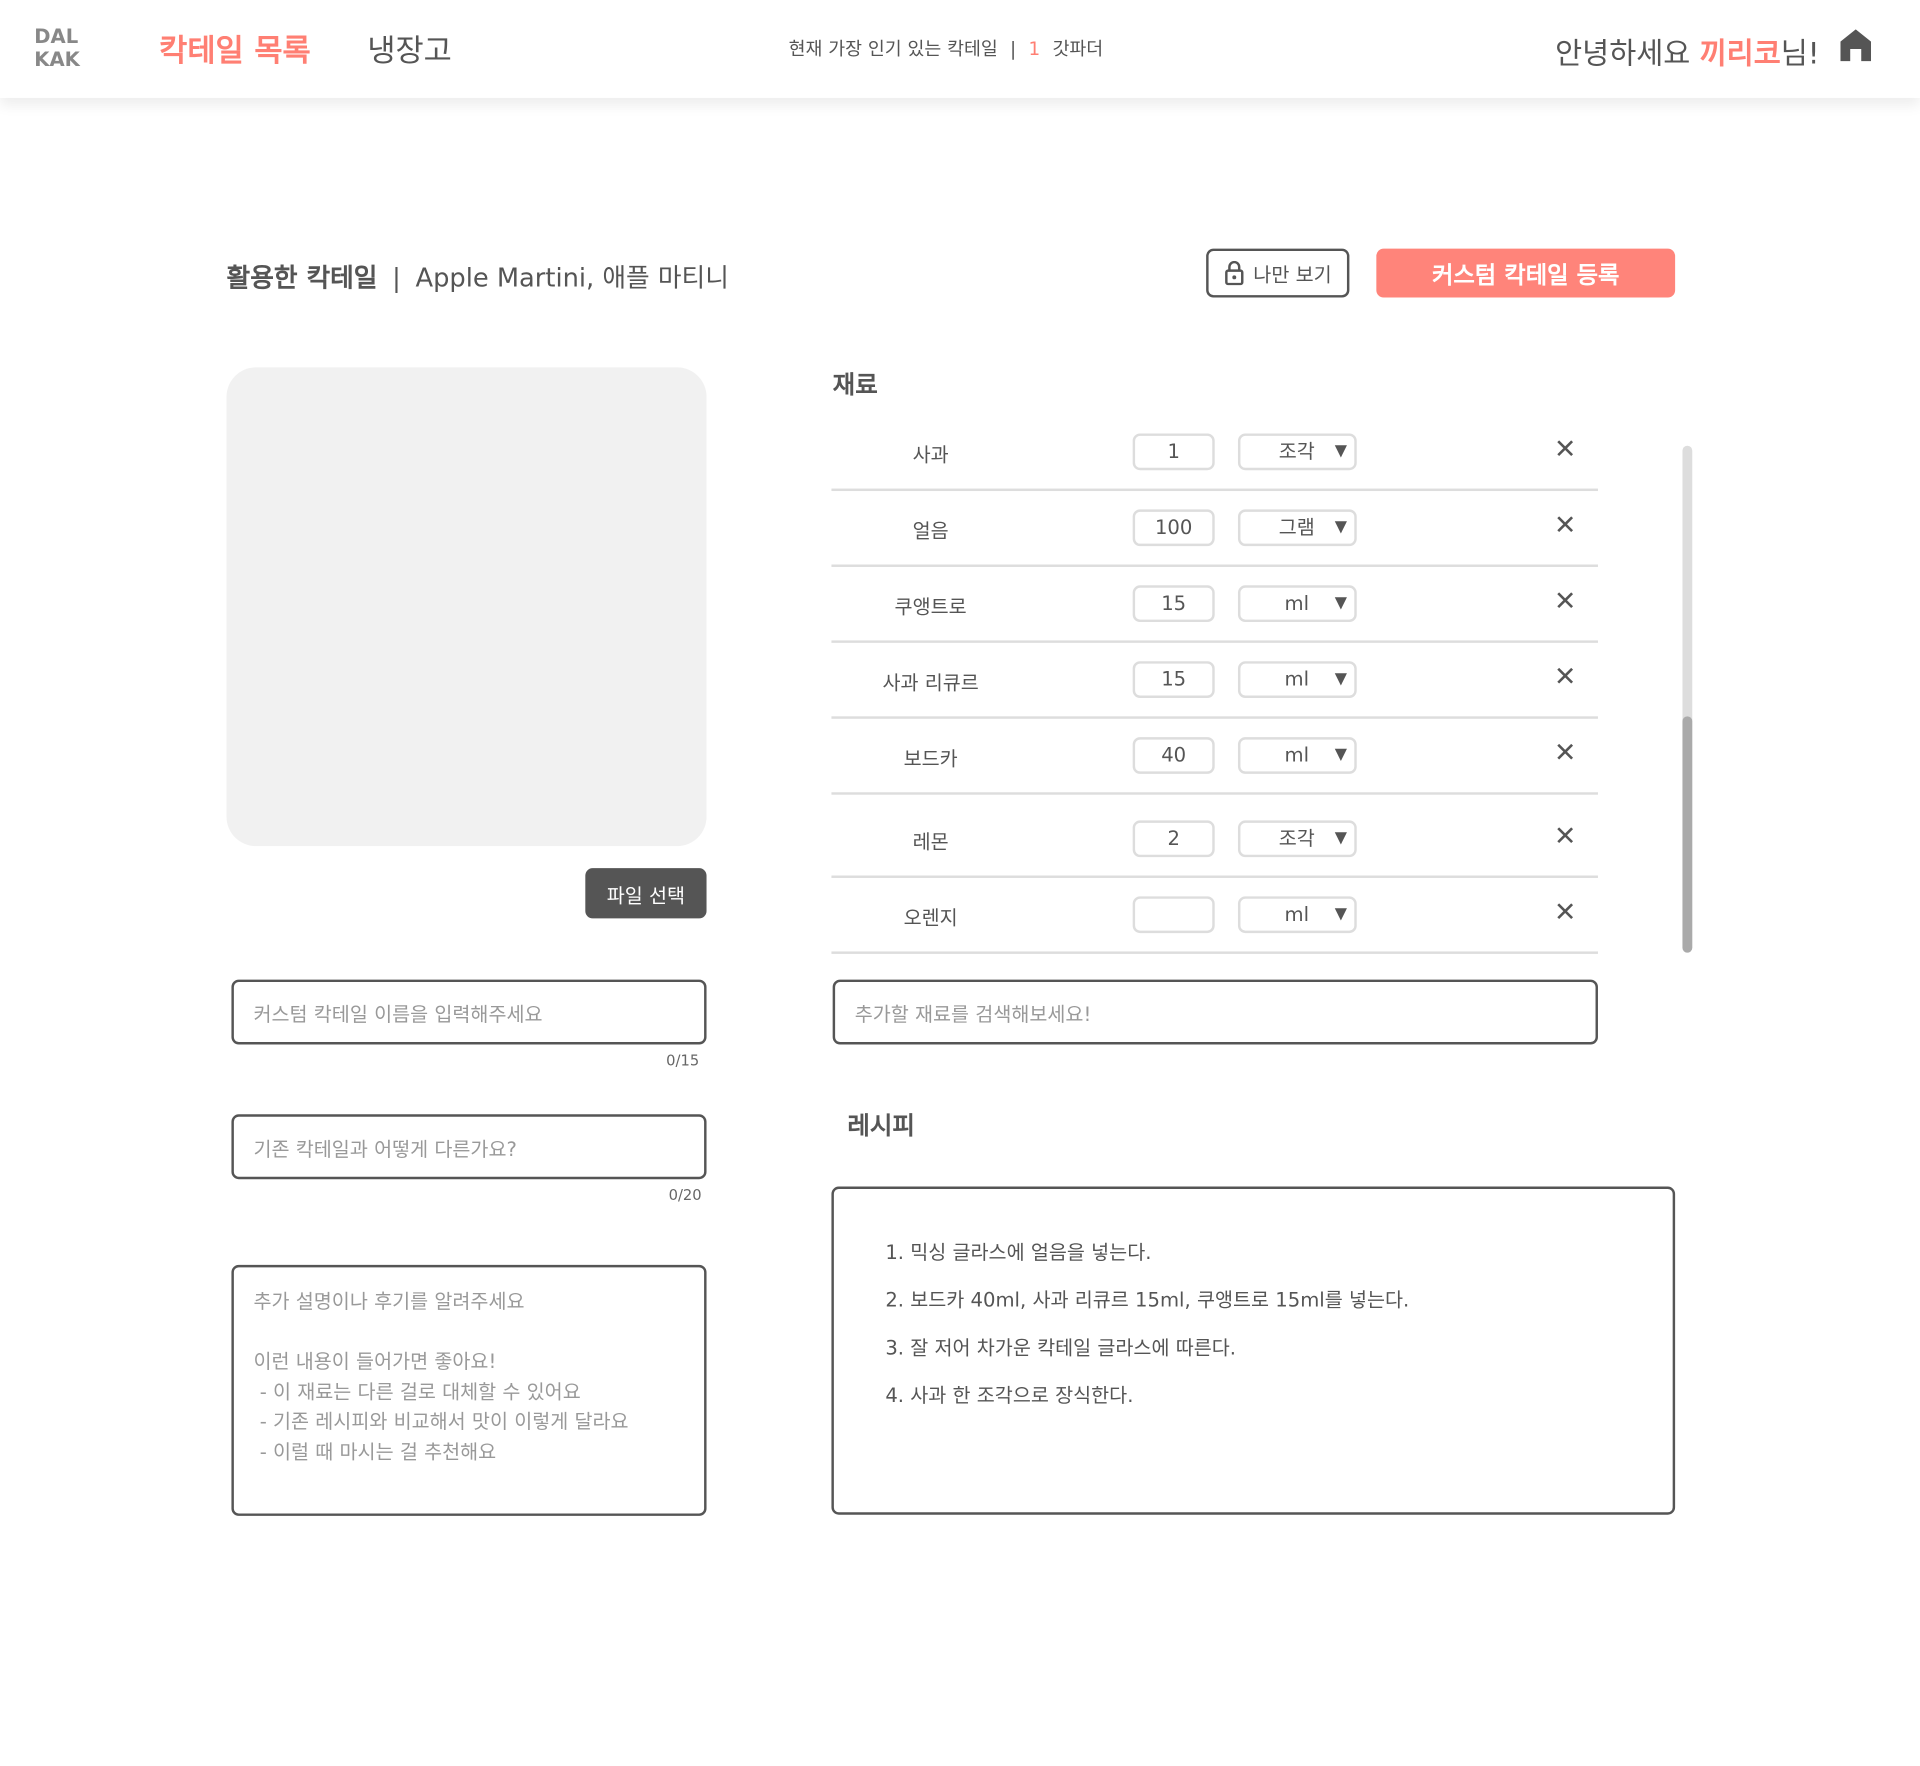 This screenshot has width=1920, height=1766. I want to click on base-cocktail-name: Apple Martini, 애플 마티니, so click(572, 278).